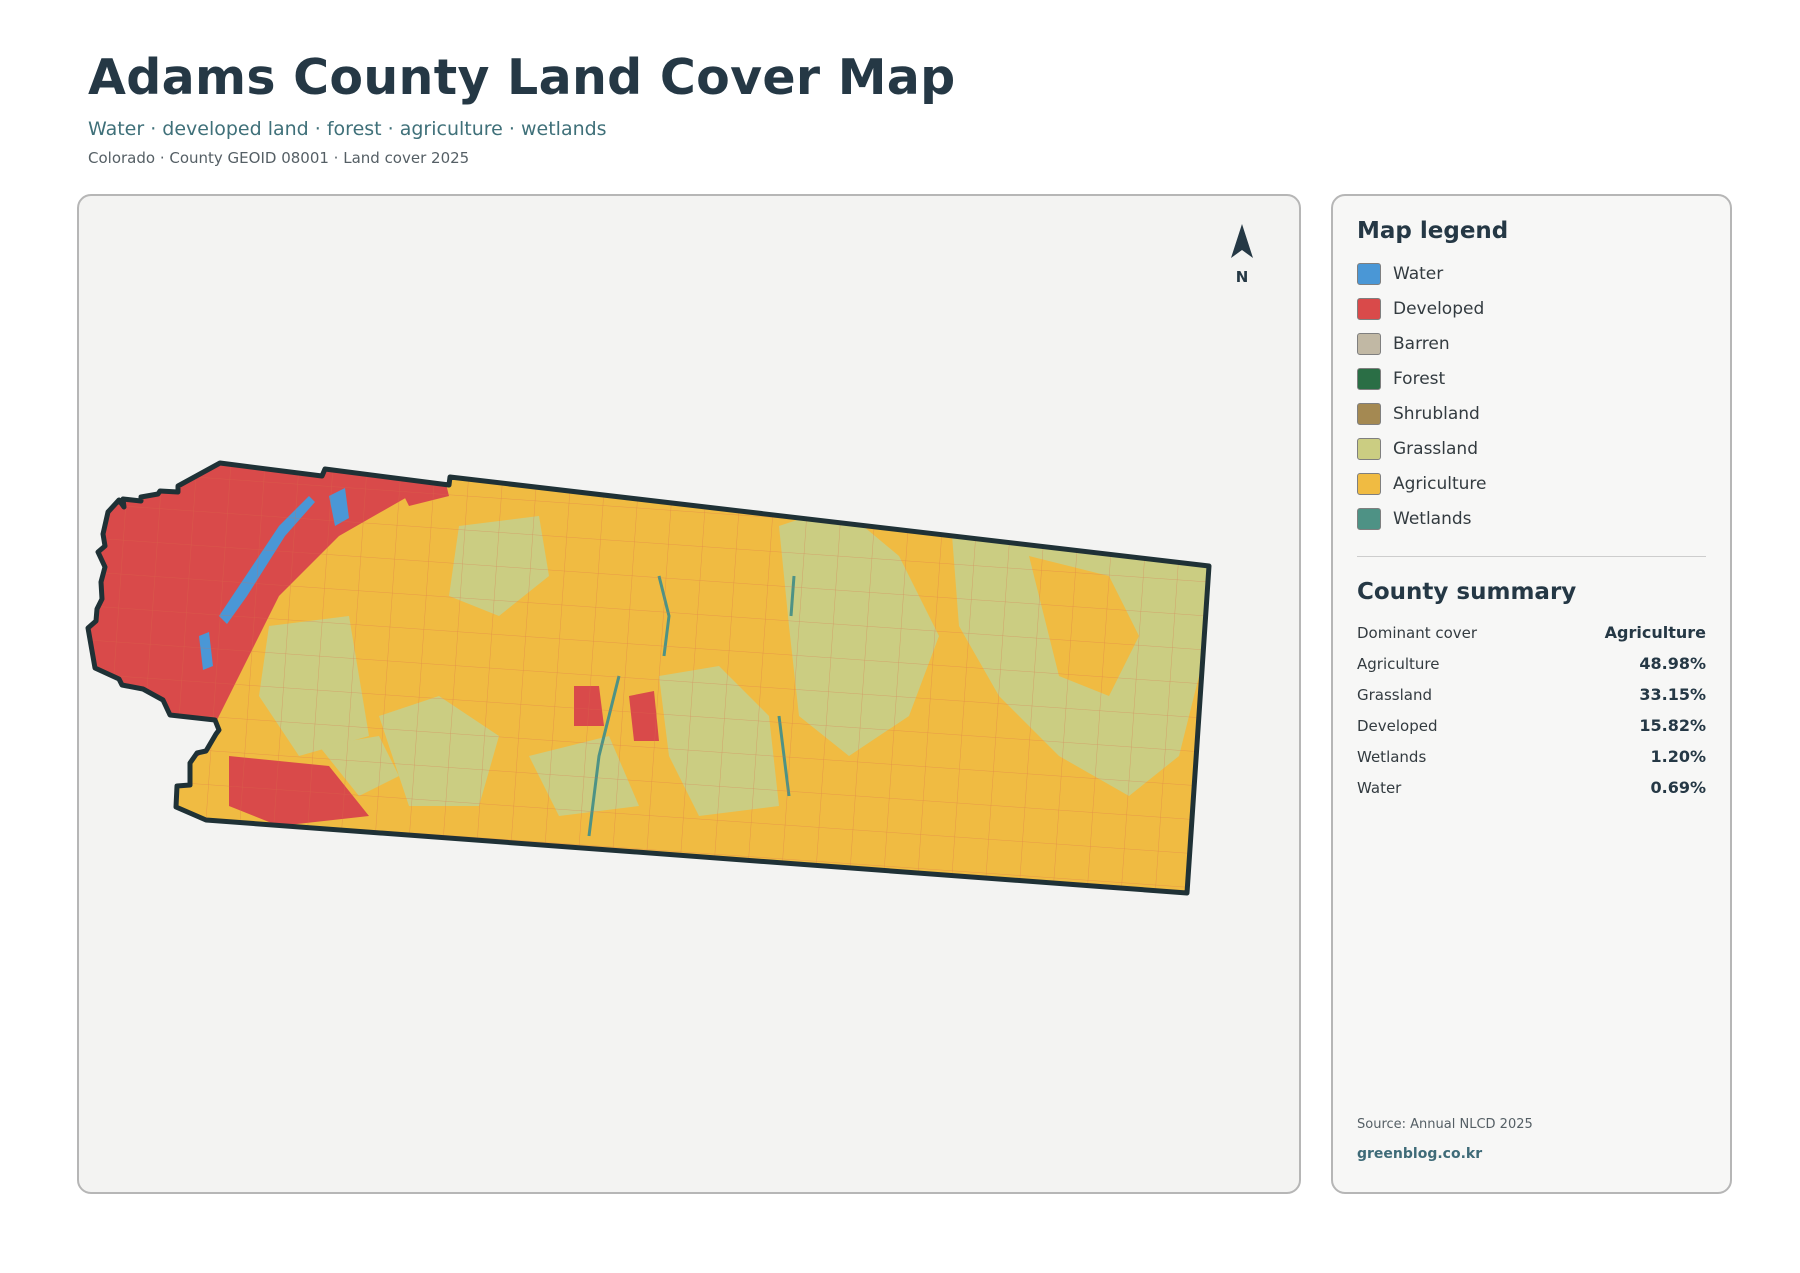 This screenshot has width=1800, height=1273. Describe the element at coordinates (1433, 231) in the screenshot. I see `legend-title: Map legend` at that location.